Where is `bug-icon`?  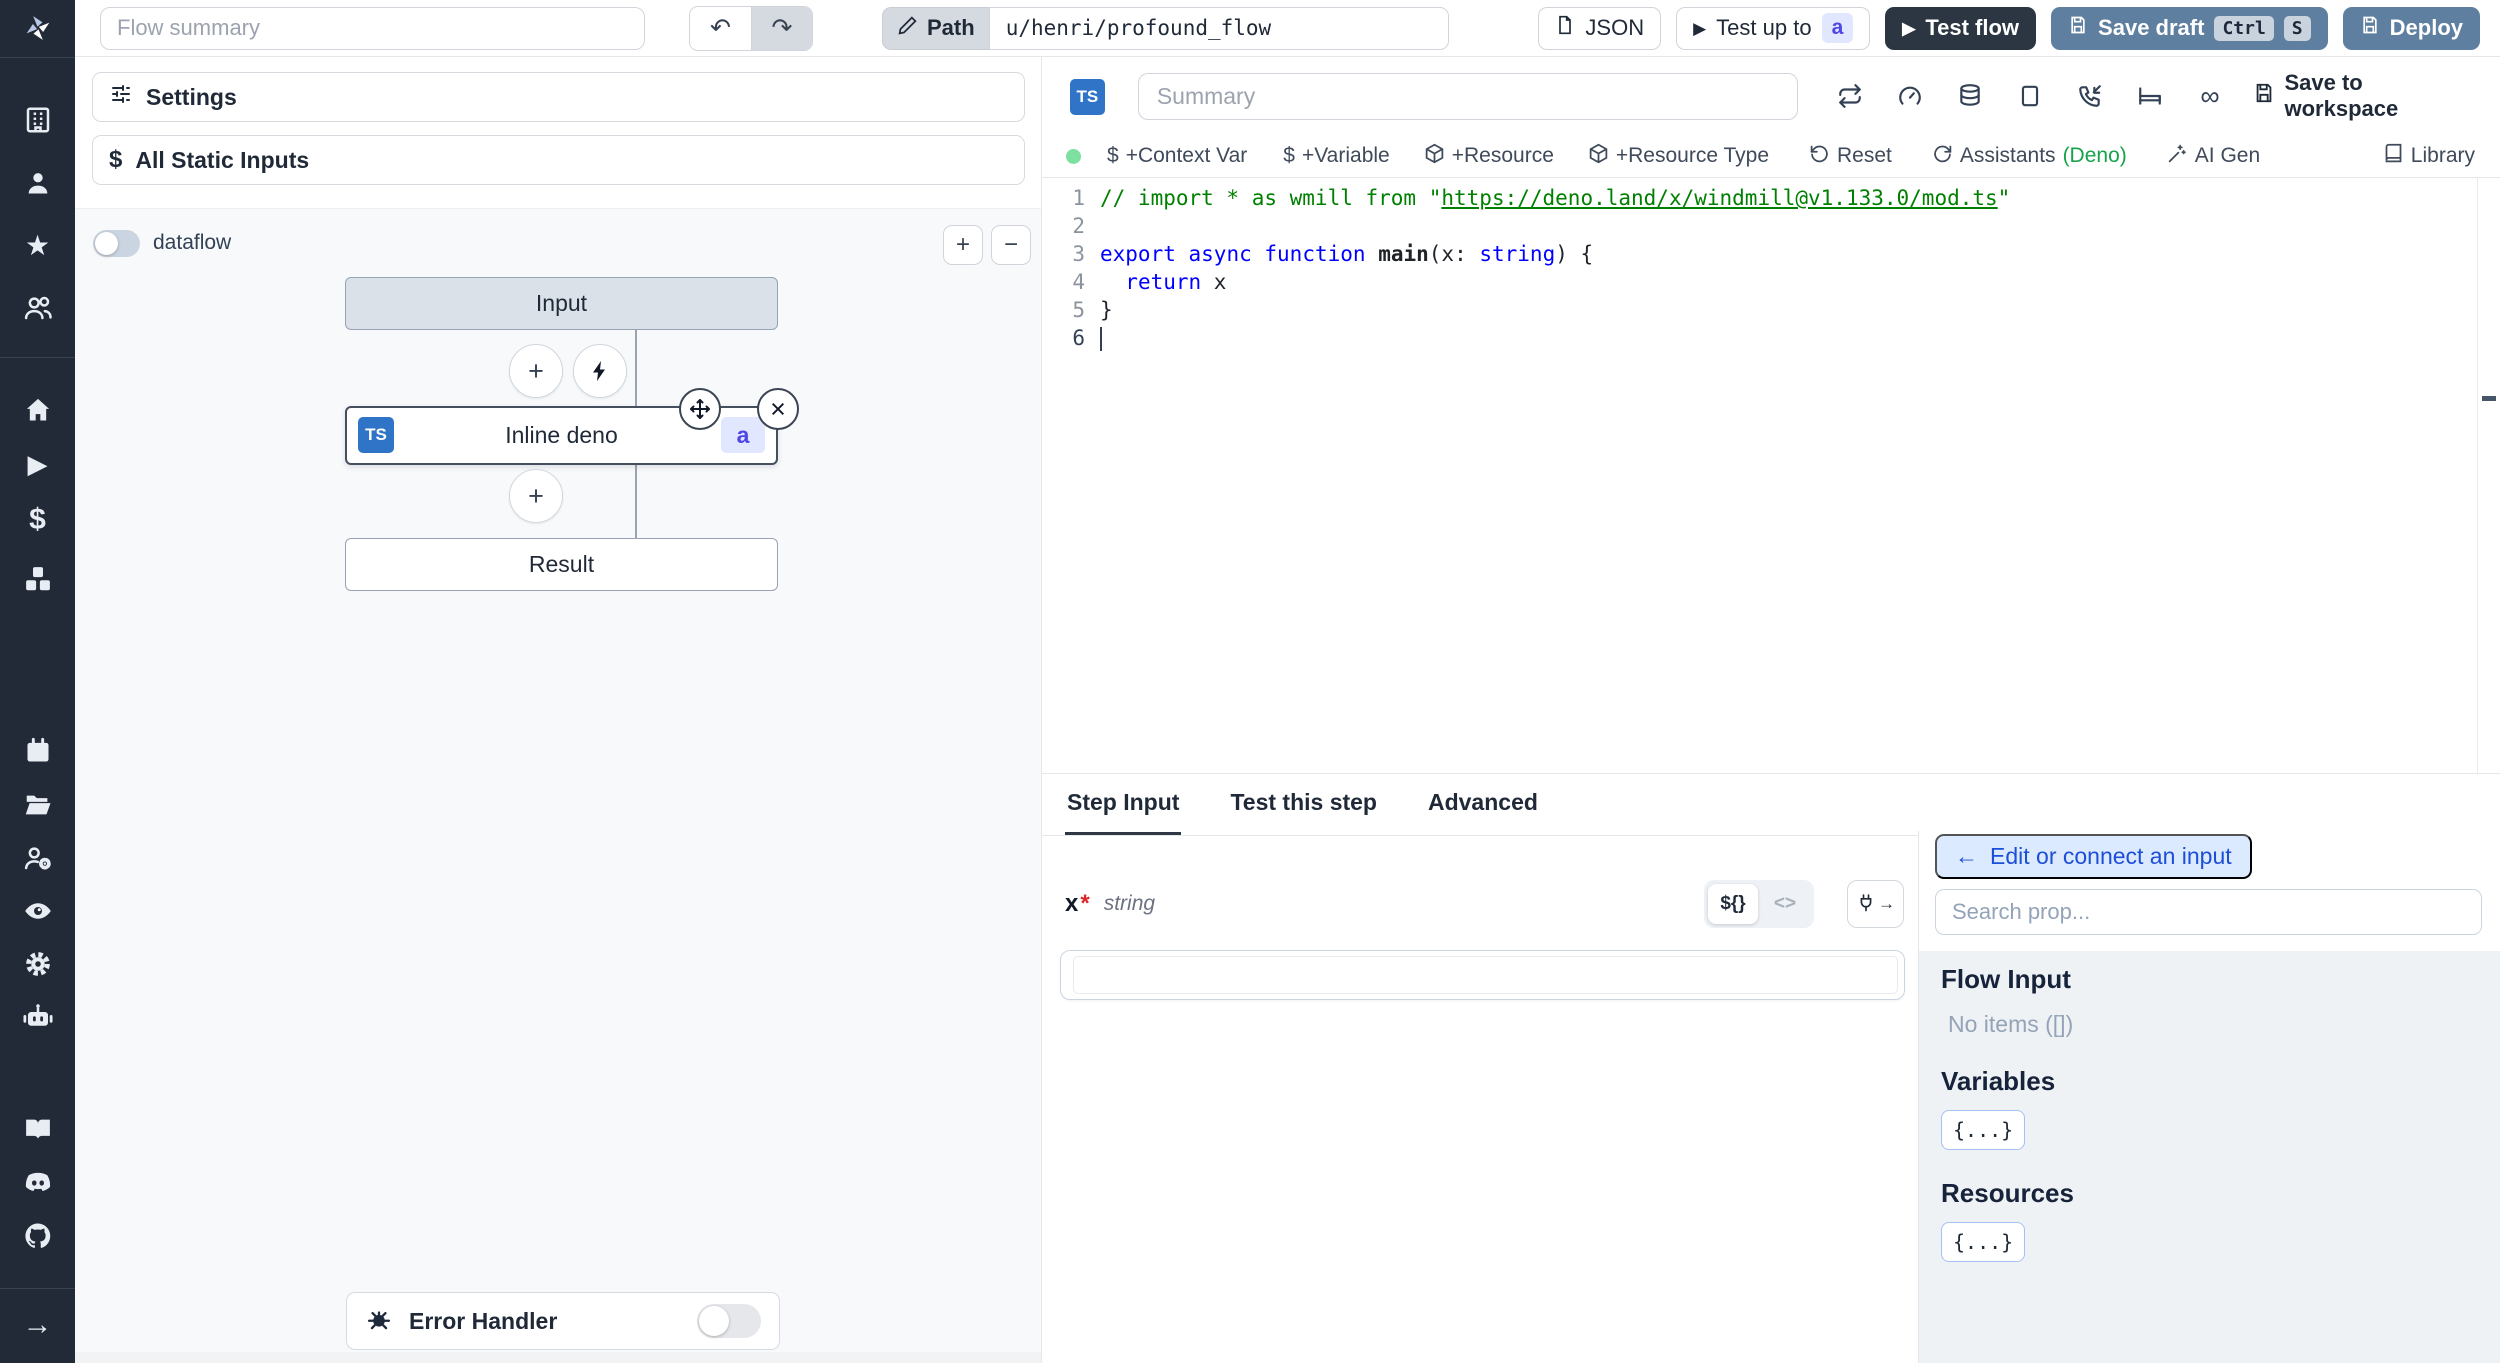
bug-icon is located at coordinates (379, 1321).